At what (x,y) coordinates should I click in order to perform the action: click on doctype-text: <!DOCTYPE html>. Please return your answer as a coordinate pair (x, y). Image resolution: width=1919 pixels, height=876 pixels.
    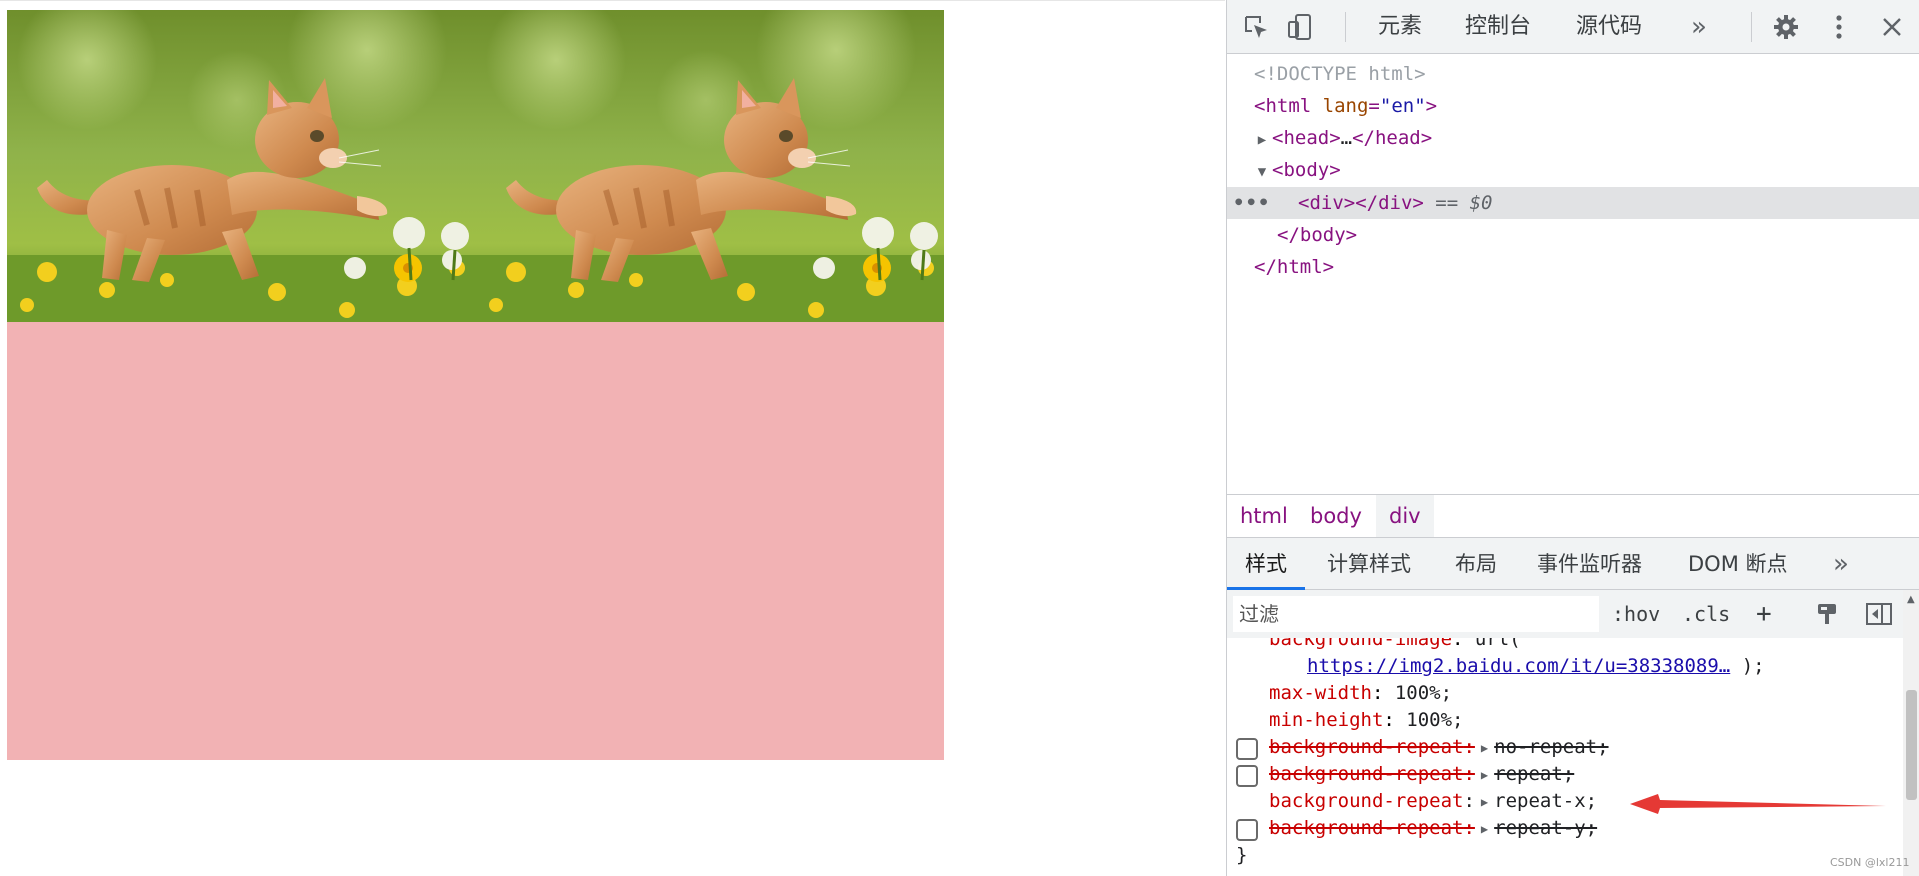
    Looking at the image, I should click on (1340, 74).